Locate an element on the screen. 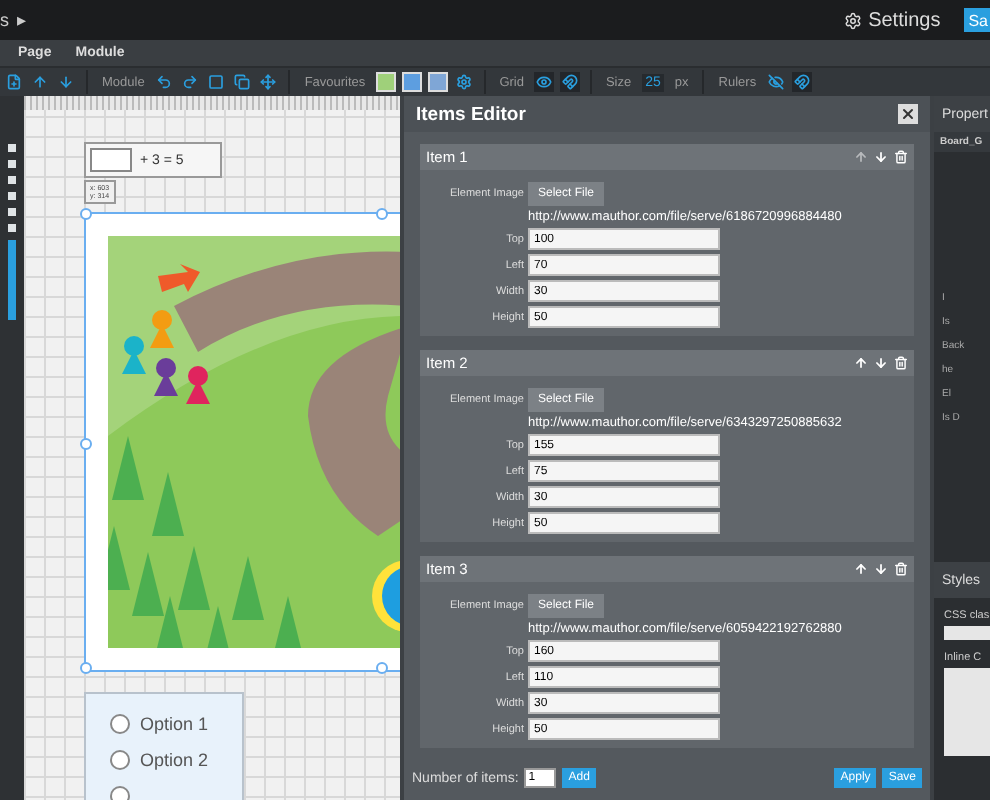 The image size is (990, 800). eye-icon is located at coordinates (543, 82).